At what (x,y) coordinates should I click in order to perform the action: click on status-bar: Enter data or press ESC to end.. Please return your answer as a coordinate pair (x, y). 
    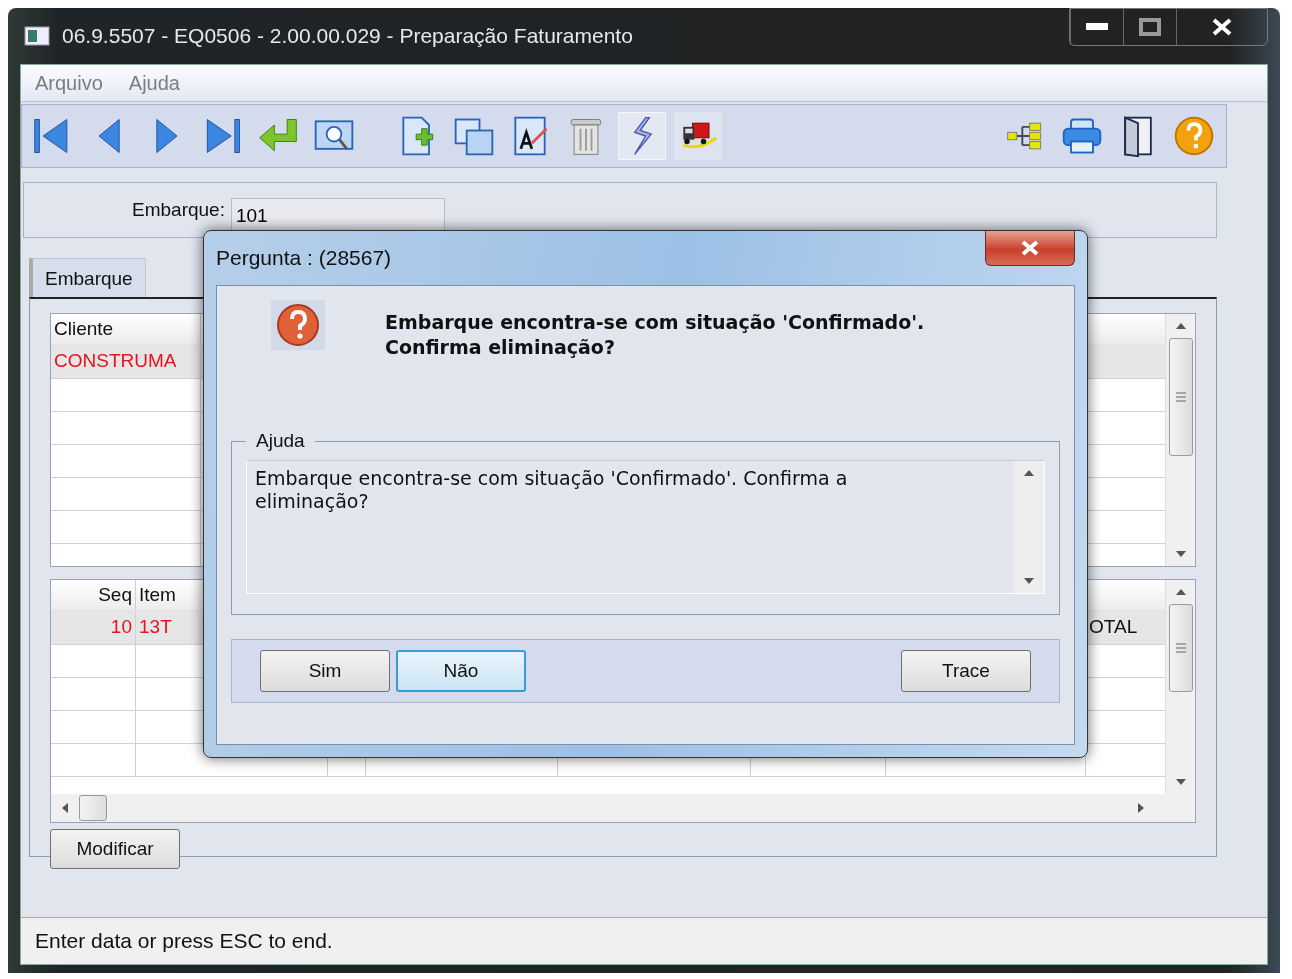
    Looking at the image, I should click on (644, 940).